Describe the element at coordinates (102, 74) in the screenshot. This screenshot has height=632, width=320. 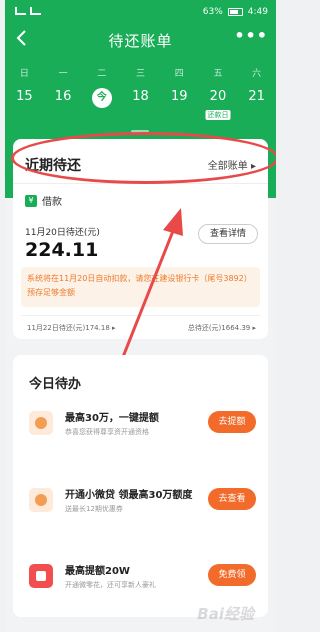
I see `weekday-label: 二` at that location.